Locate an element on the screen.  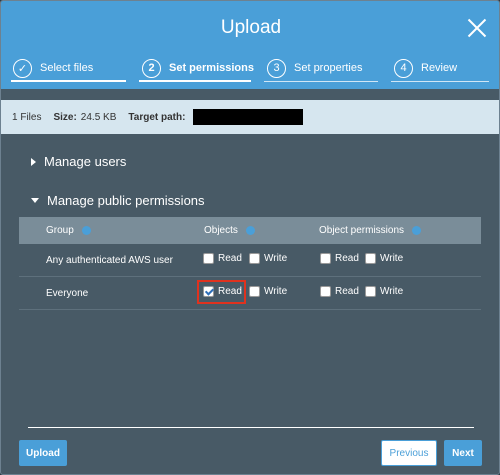
section-label: Manage users is located at coordinates (85, 161).